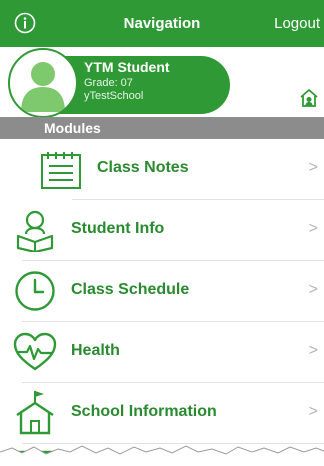 This screenshot has height=466, width=324. Describe the element at coordinates (114, 96) in the screenshot. I see `student-school: yTestSchool` at that location.